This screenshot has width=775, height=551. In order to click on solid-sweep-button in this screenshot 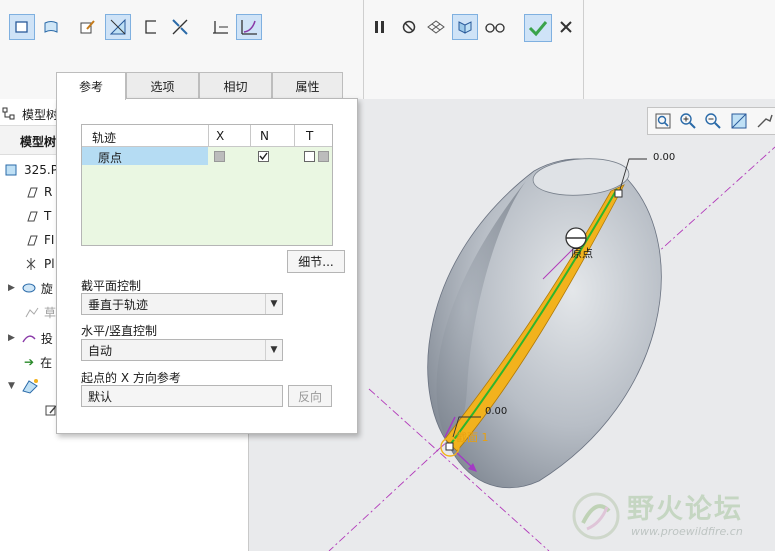, I will do `click(22, 27)`.